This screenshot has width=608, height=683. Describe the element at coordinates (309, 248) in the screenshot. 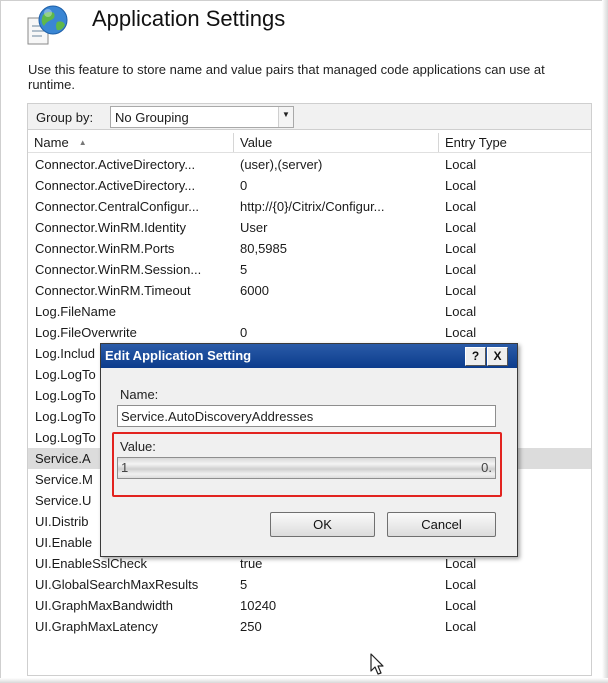

I see `table-row: Connector.WinRM.Ports 80,5985 Local` at that location.